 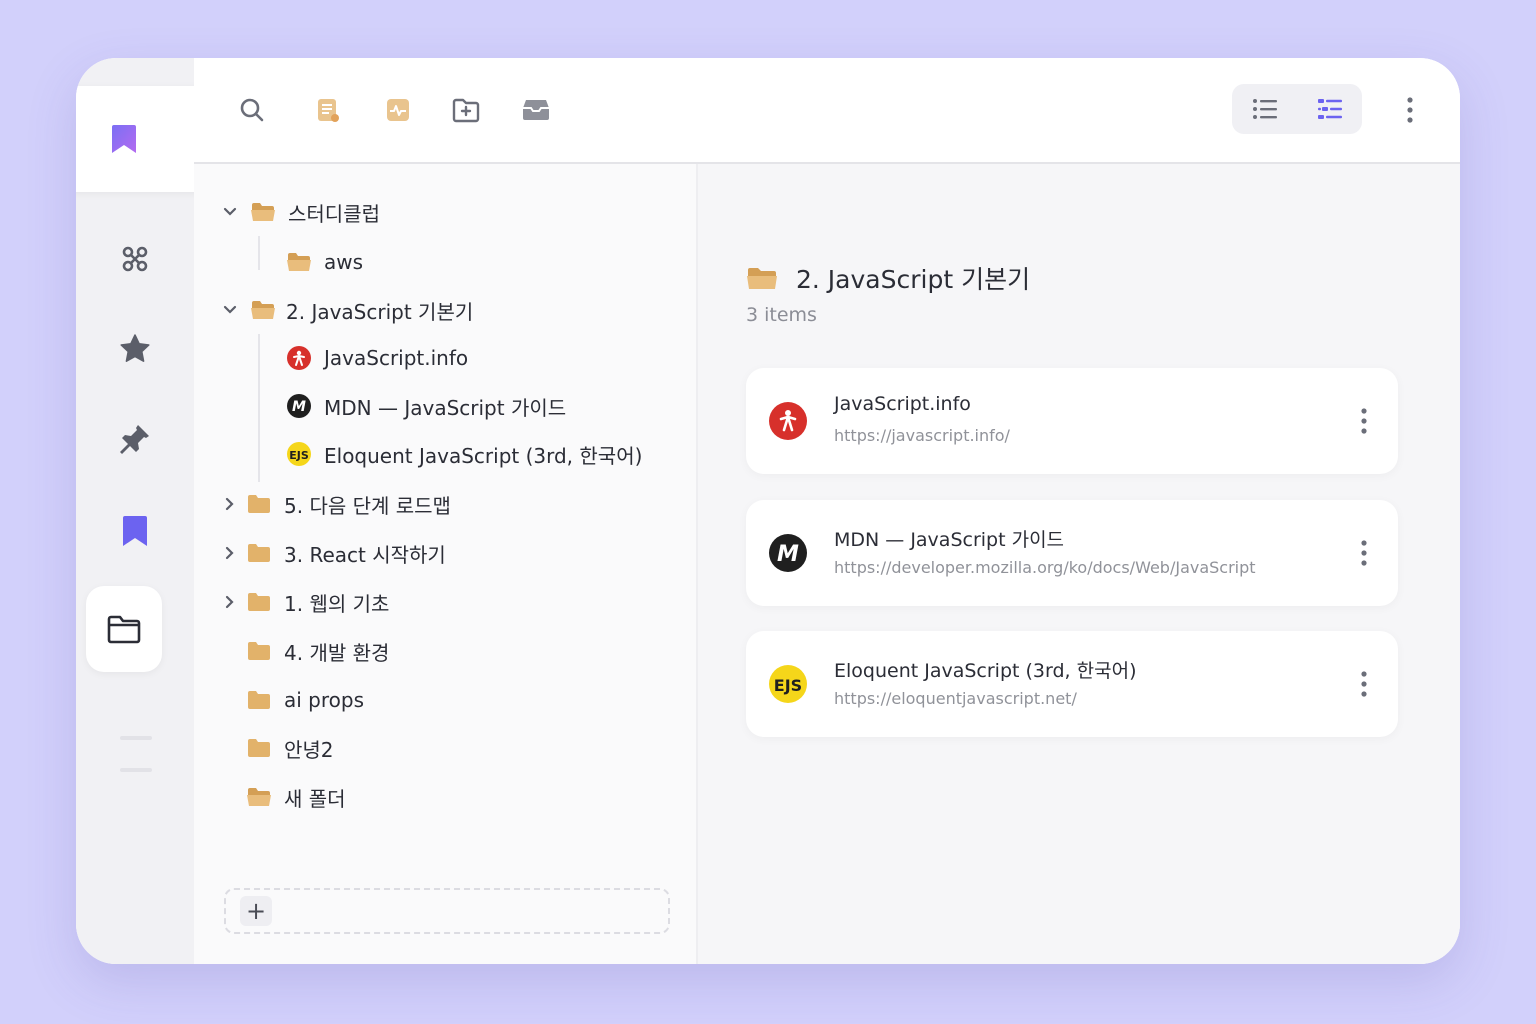 What do you see at coordinates (367, 505) in the screenshot?
I see `tree-item-label: 5. 다음 단계 로드맵` at bounding box center [367, 505].